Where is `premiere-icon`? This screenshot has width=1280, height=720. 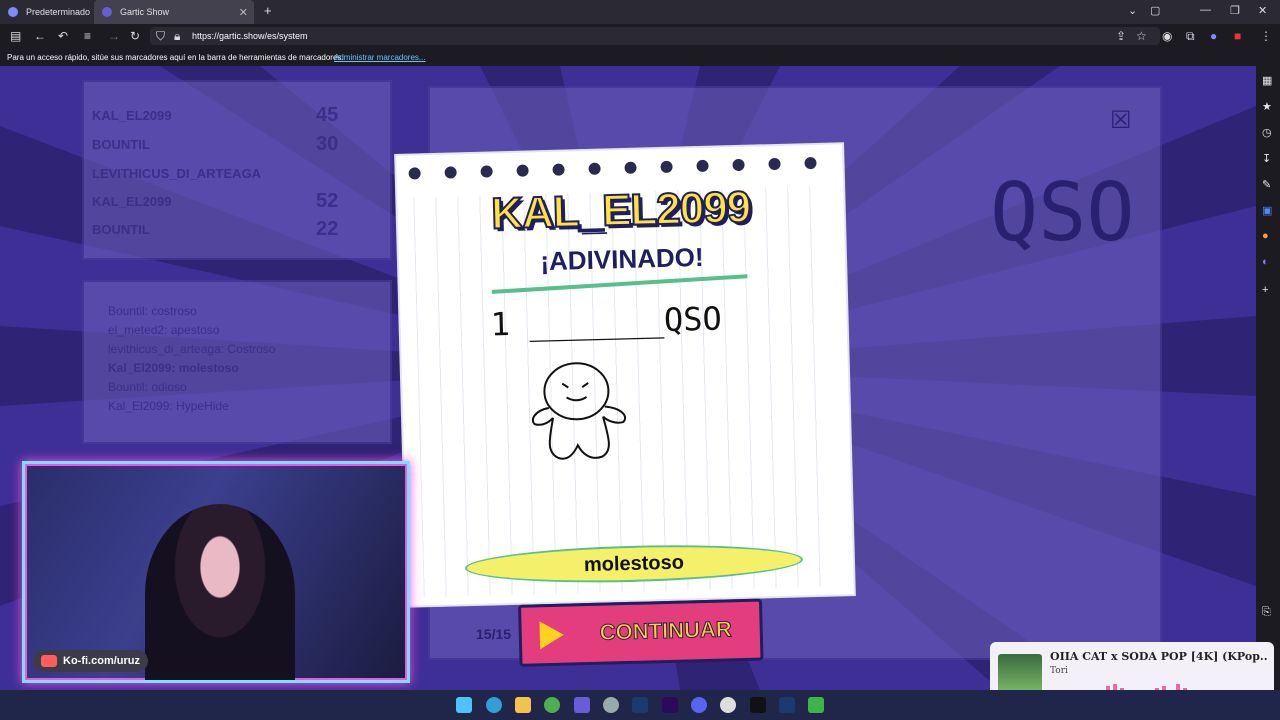 premiere-icon is located at coordinates (670, 705).